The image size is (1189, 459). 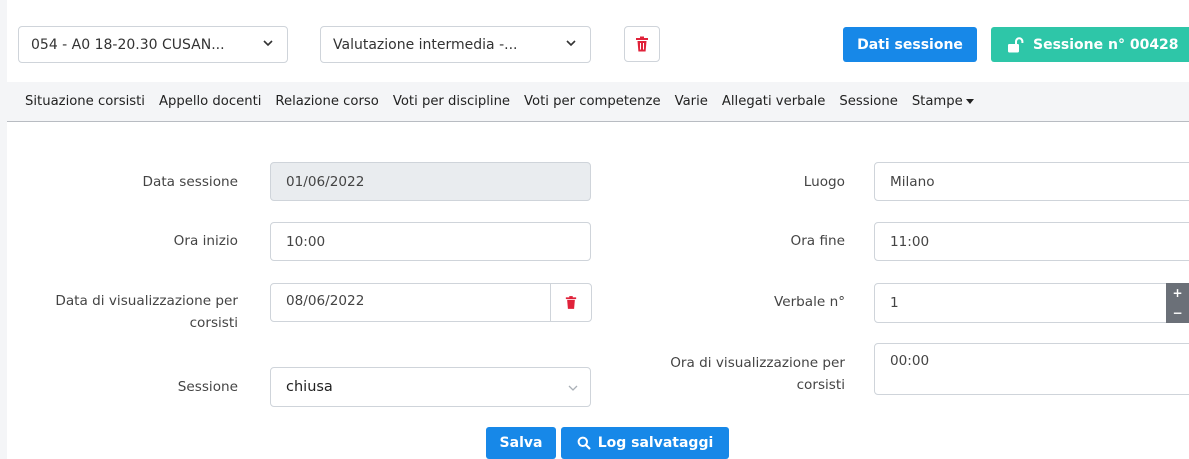 I want to click on data-visualizzazione-label-line2: corsisti, so click(x=213, y=323).